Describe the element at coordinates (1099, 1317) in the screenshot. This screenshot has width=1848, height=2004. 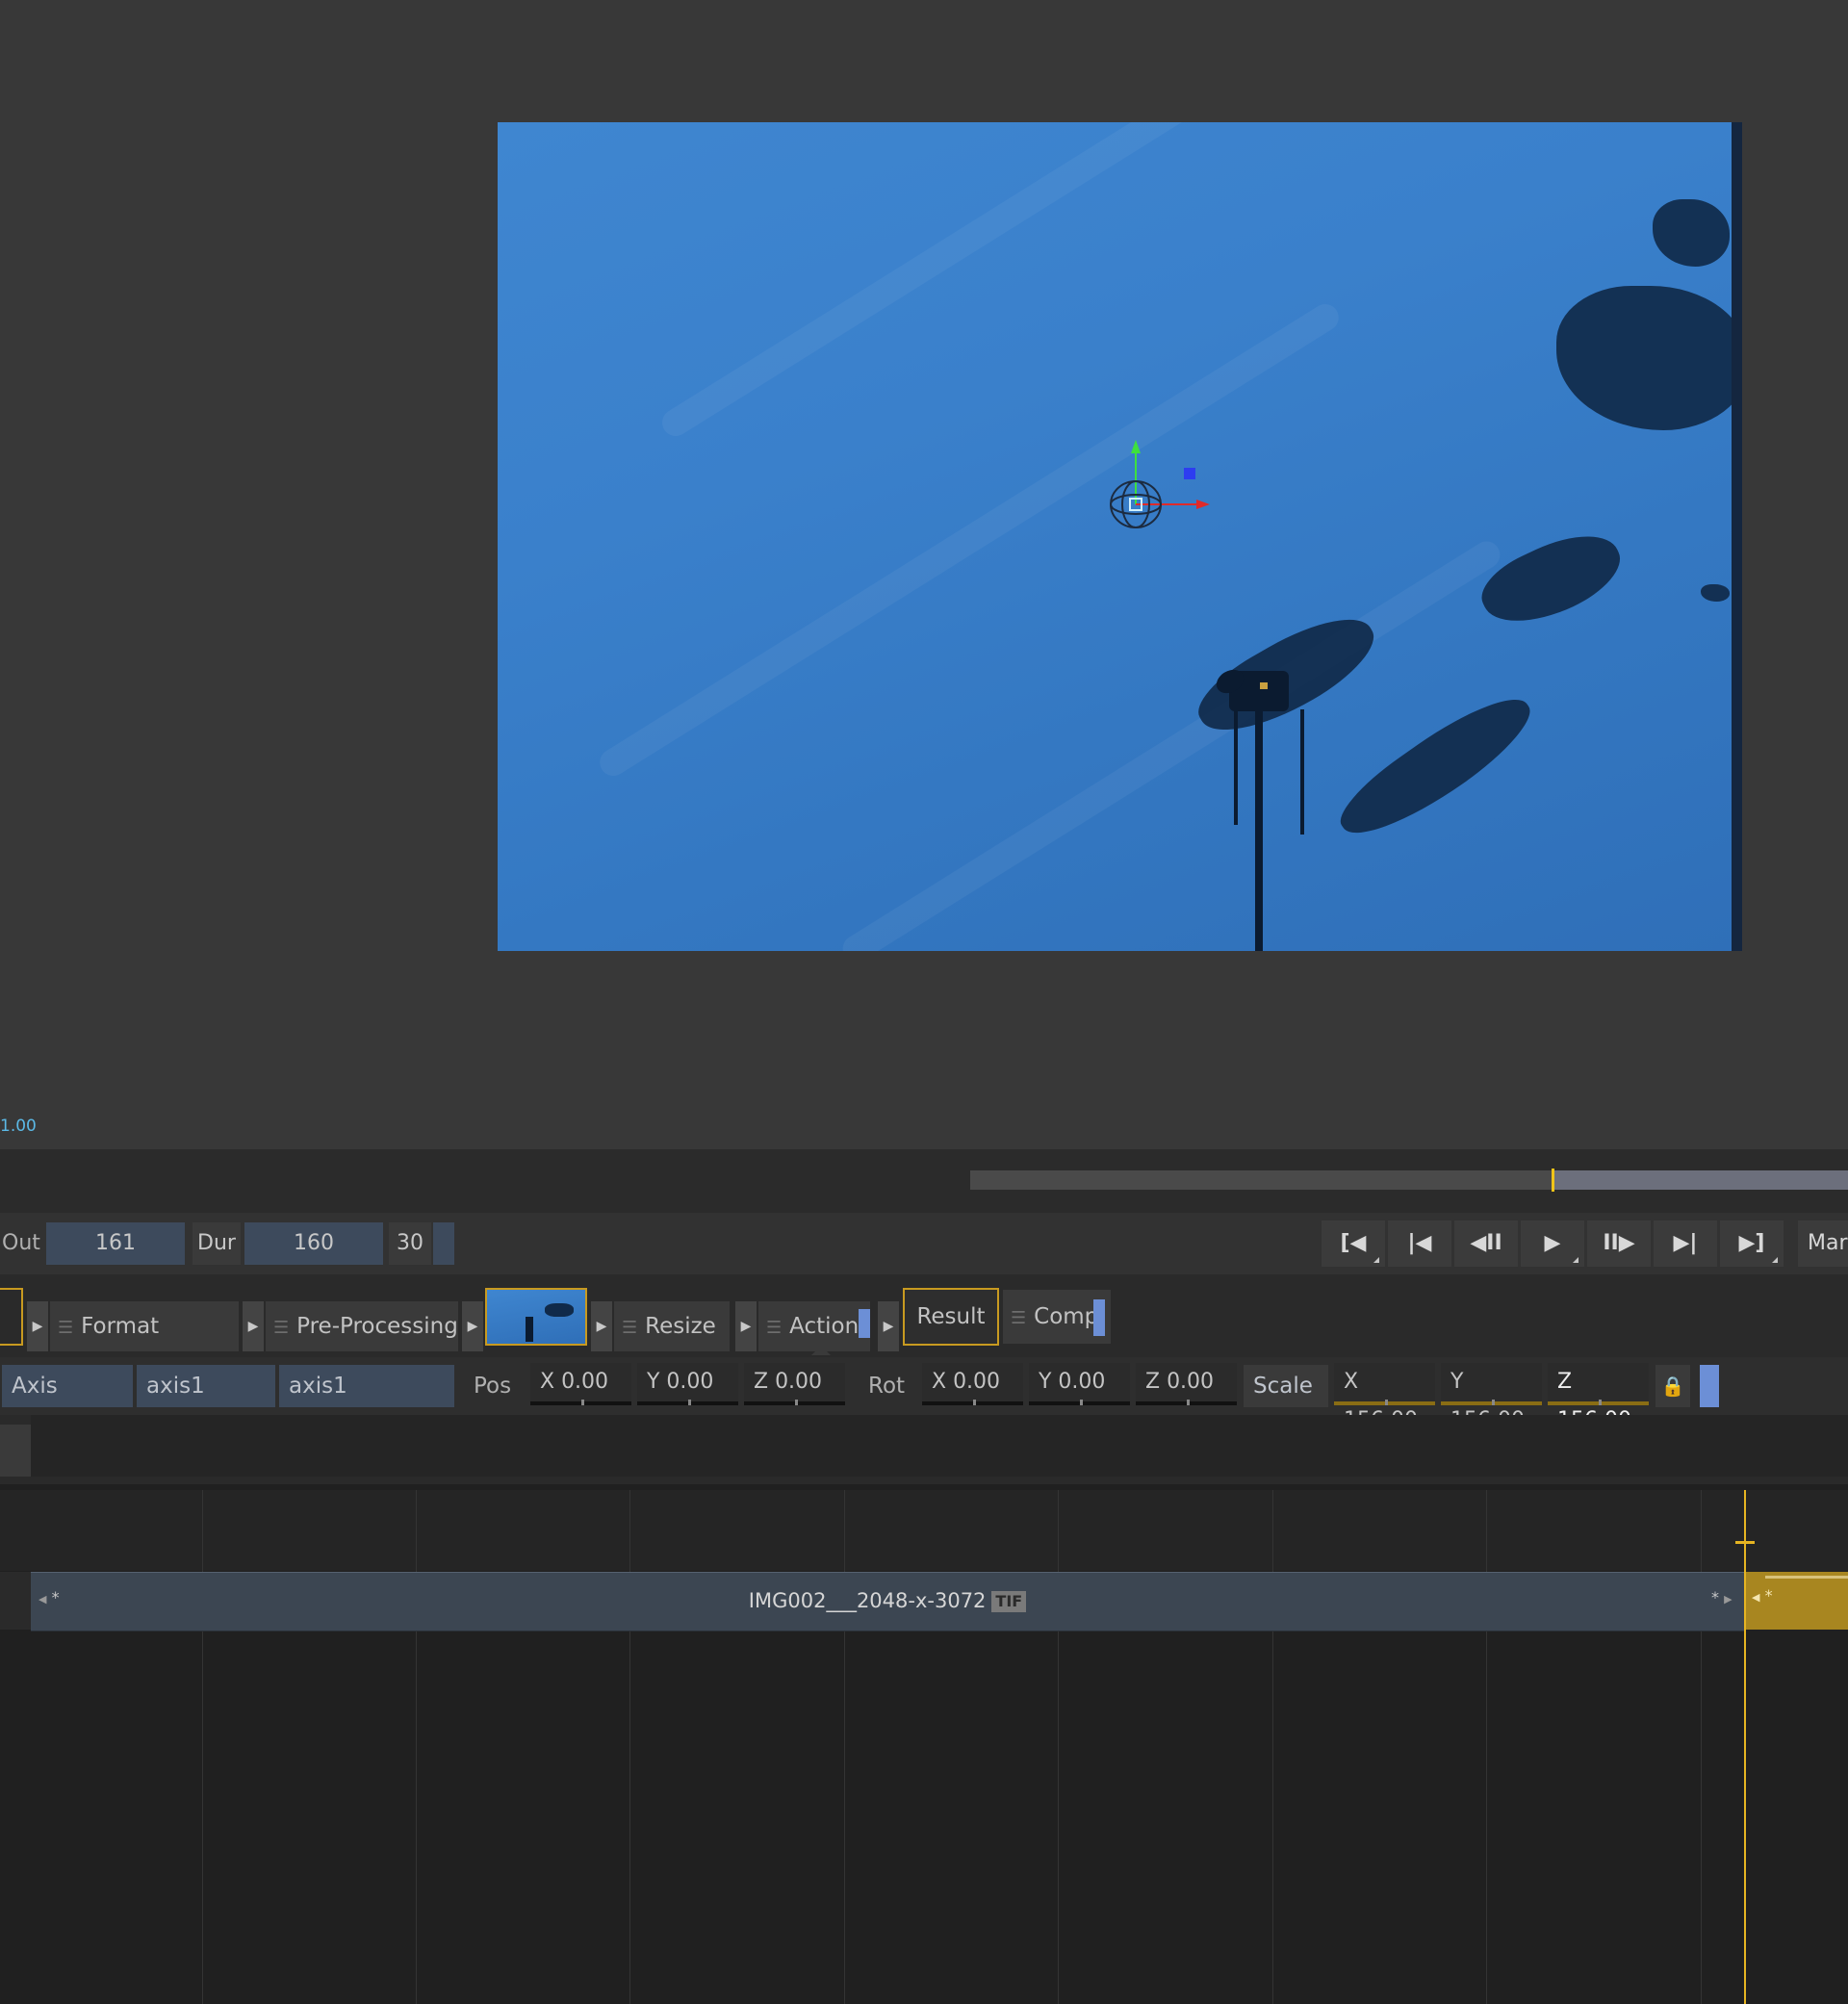
I see `comp-node-indicator` at that location.